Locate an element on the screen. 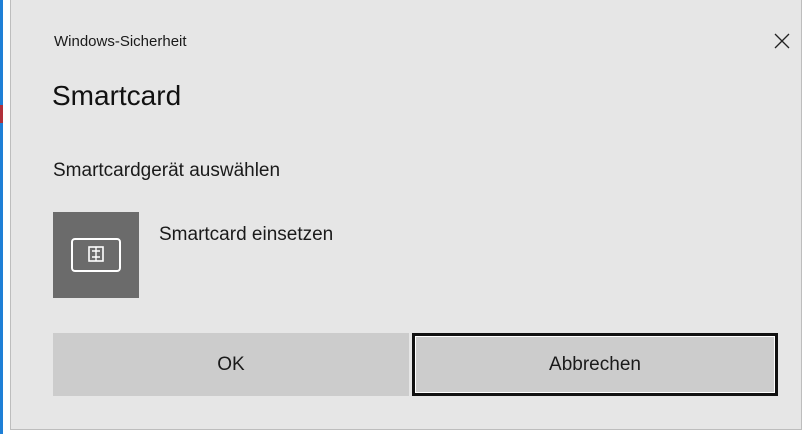 This screenshot has width=808, height=434. dialog-heading: Smartcard is located at coordinates (117, 95).